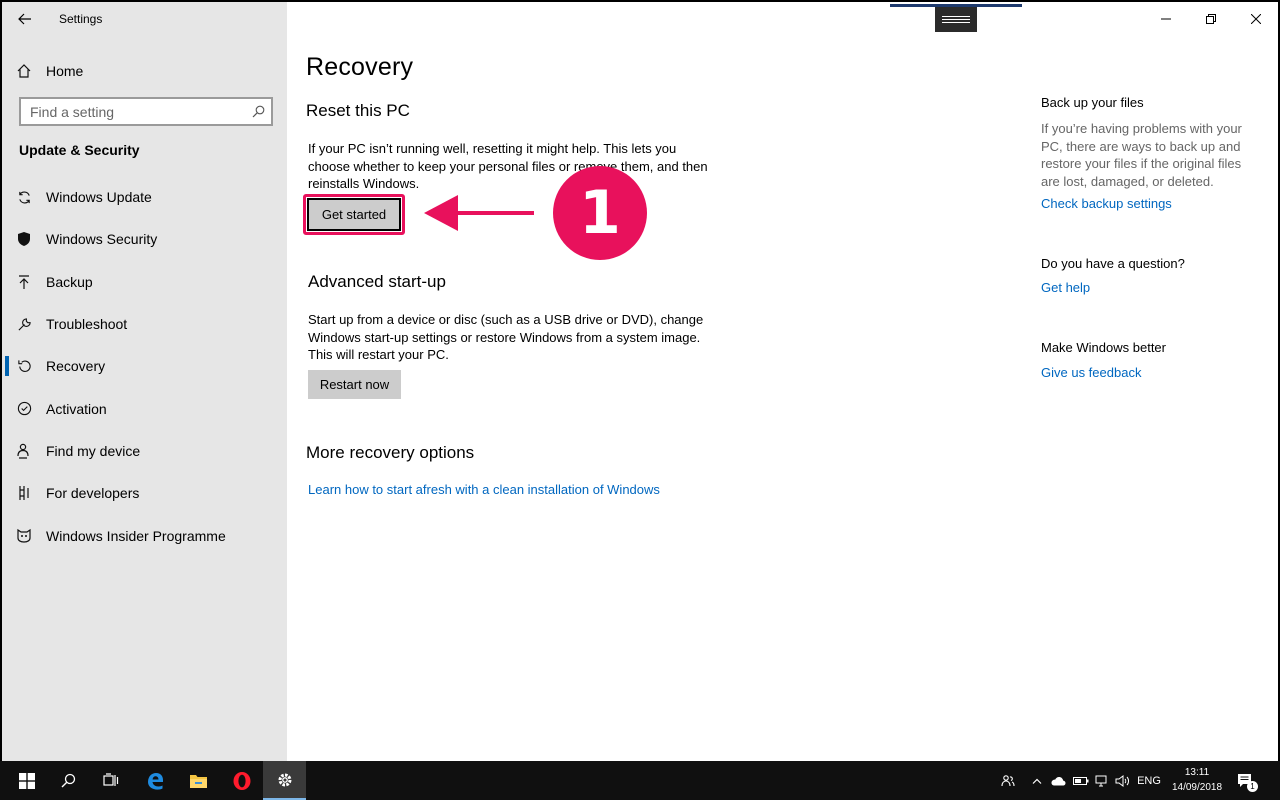 The height and width of the screenshot is (800, 1280). I want to click on backup-arrow-icon, so click(24, 282).